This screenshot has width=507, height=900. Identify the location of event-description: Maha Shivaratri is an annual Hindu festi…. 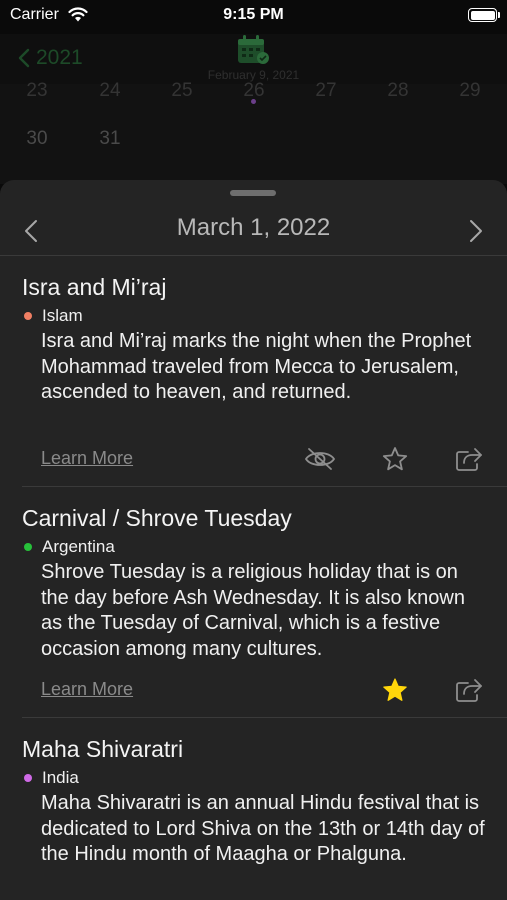
(263, 828).